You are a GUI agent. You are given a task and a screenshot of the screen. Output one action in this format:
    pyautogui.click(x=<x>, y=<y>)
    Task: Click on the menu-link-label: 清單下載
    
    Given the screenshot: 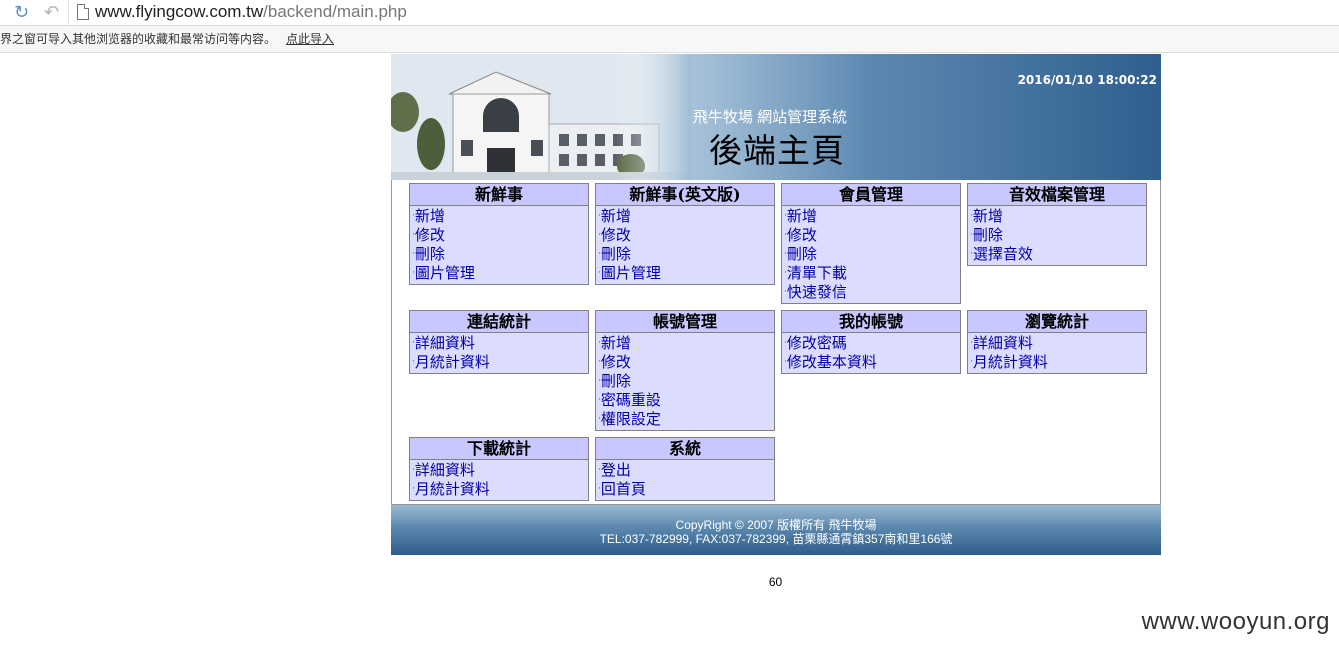 What is the action you would take?
    pyautogui.click(x=816, y=273)
    